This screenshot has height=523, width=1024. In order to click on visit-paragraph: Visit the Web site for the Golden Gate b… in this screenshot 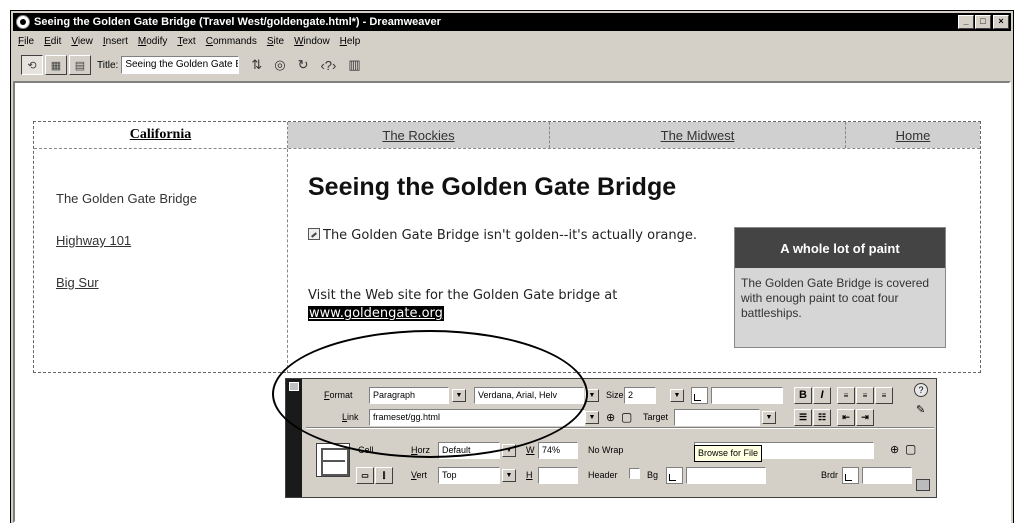, I will do `click(528, 305)`.